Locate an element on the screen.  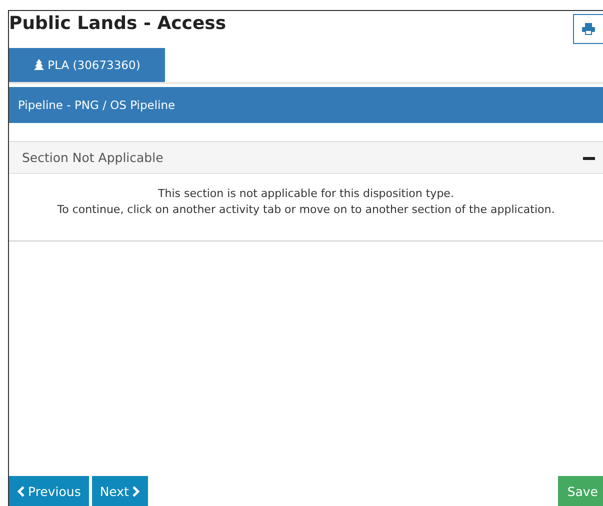
section-message: This section is not applicable for this disposition type. is located at coordinates (306, 193).